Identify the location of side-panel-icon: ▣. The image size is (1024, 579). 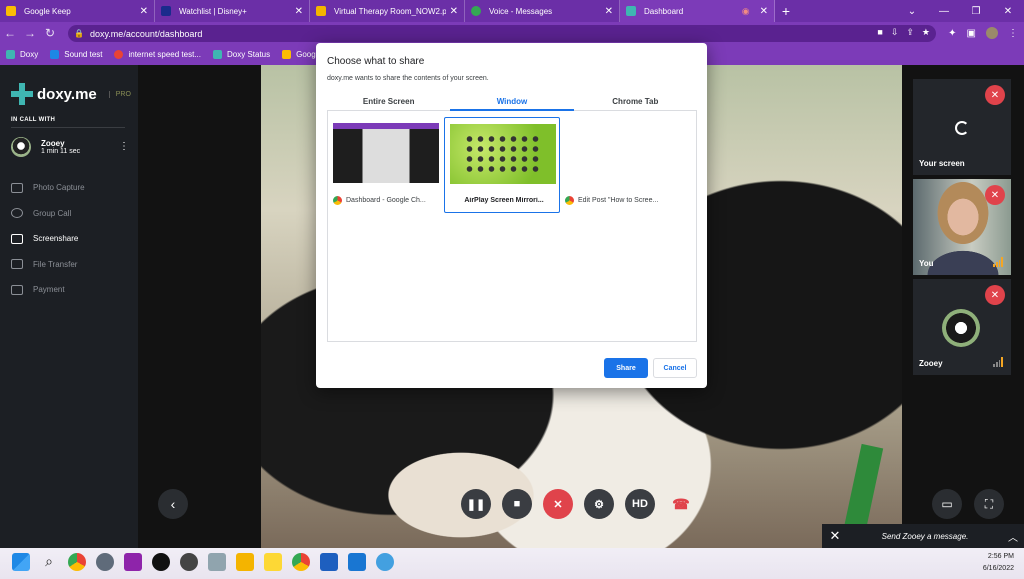
(971, 33).